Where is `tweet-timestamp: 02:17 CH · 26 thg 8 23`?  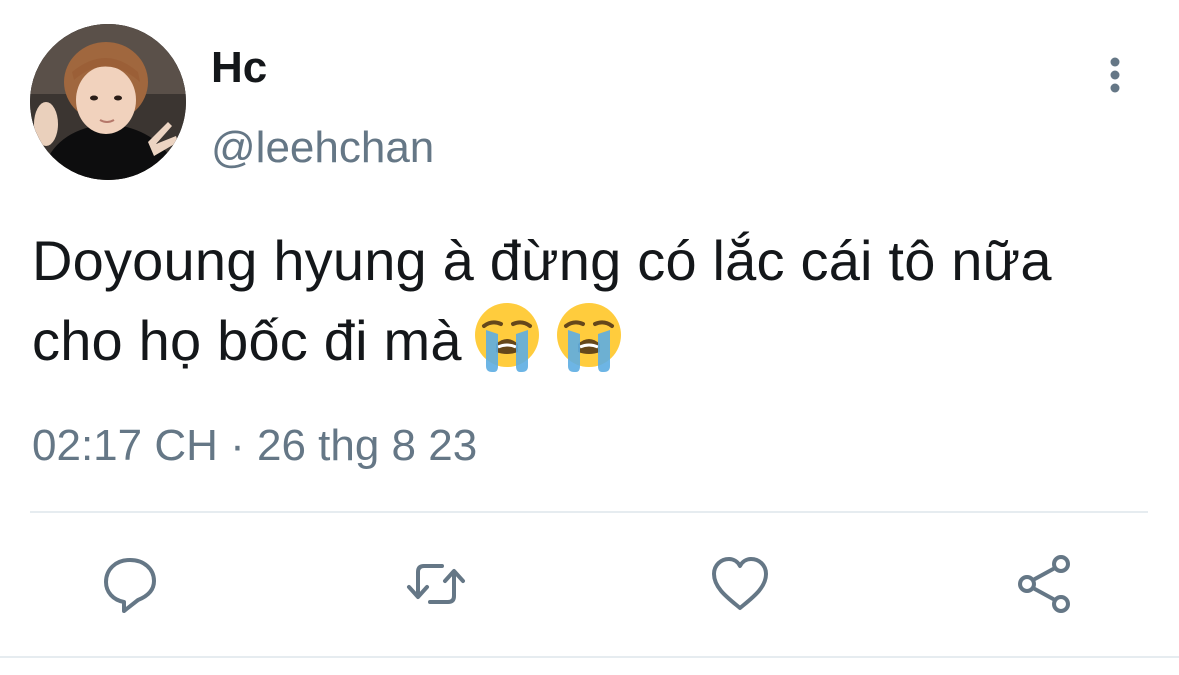
tweet-timestamp: 02:17 CH · 26 thg 8 23 is located at coordinates (254, 446).